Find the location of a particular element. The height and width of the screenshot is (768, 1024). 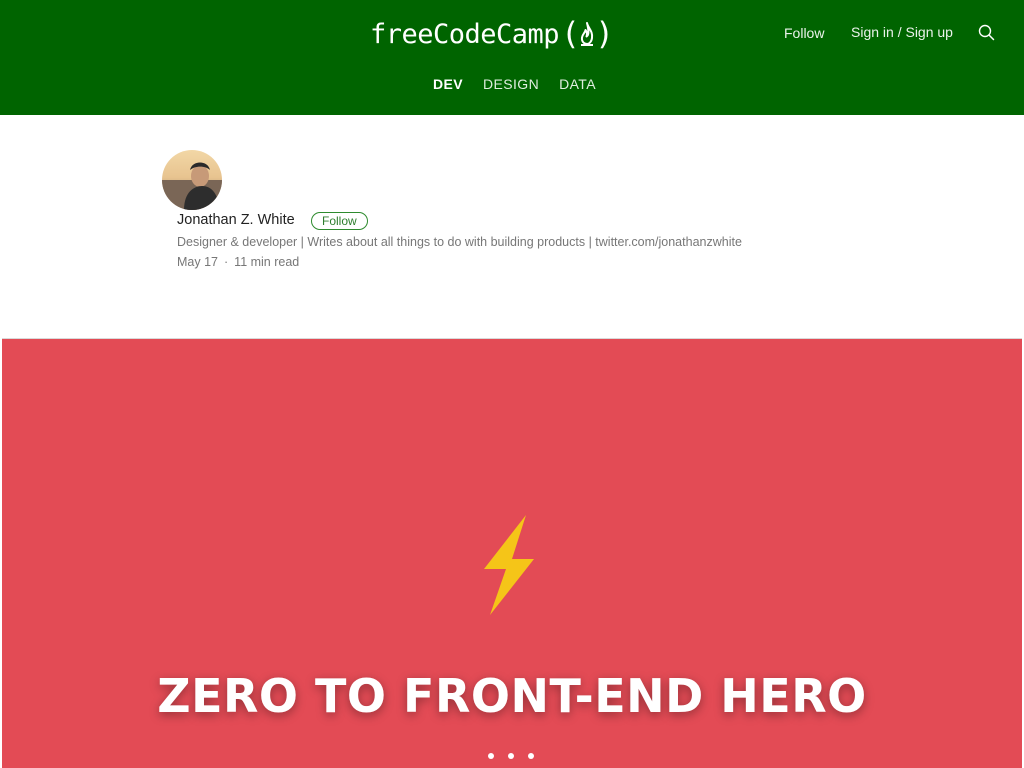

author-name: Jonathan Z. White is located at coordinates (236, 220).